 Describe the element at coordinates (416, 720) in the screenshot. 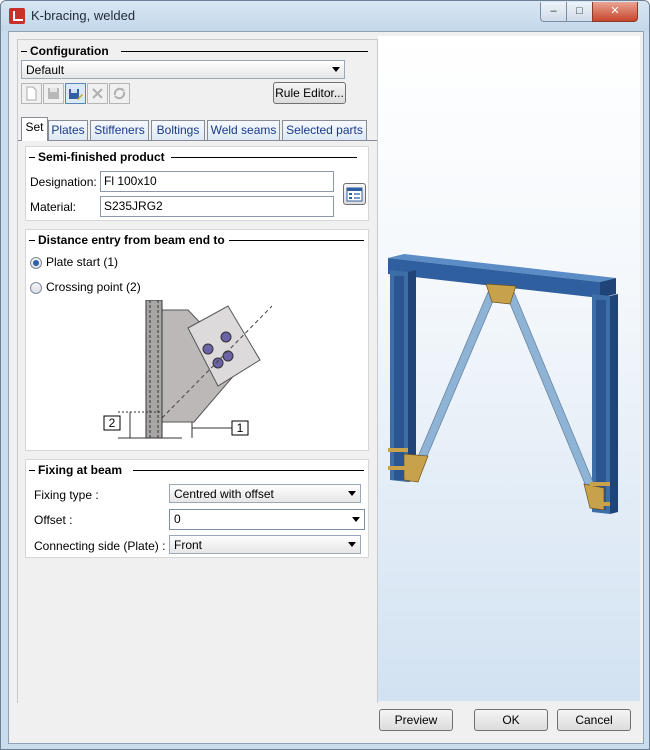

I see `preview-button: Preview` at that location.